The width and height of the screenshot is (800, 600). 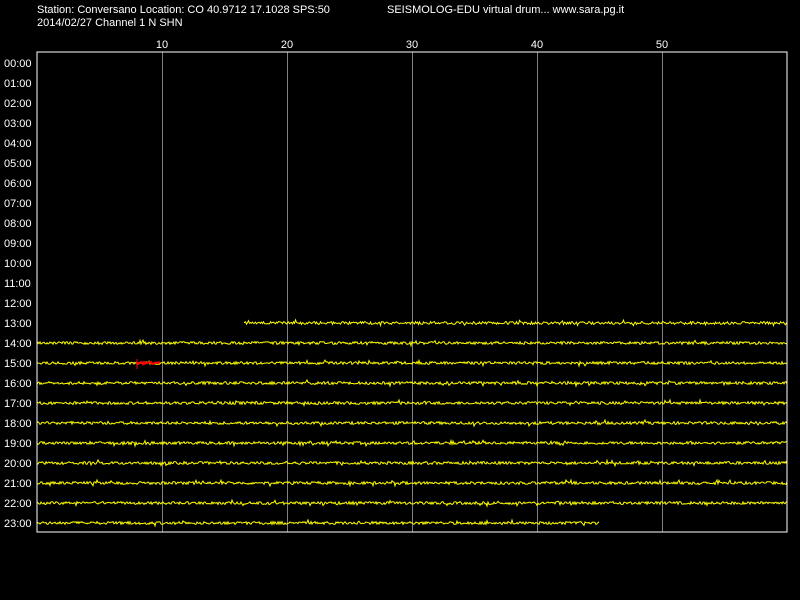 What do you see at coordinates (662, 45) in the screenshot?
I see `minute-tick-label: 50` at bounding box center [662, 45].